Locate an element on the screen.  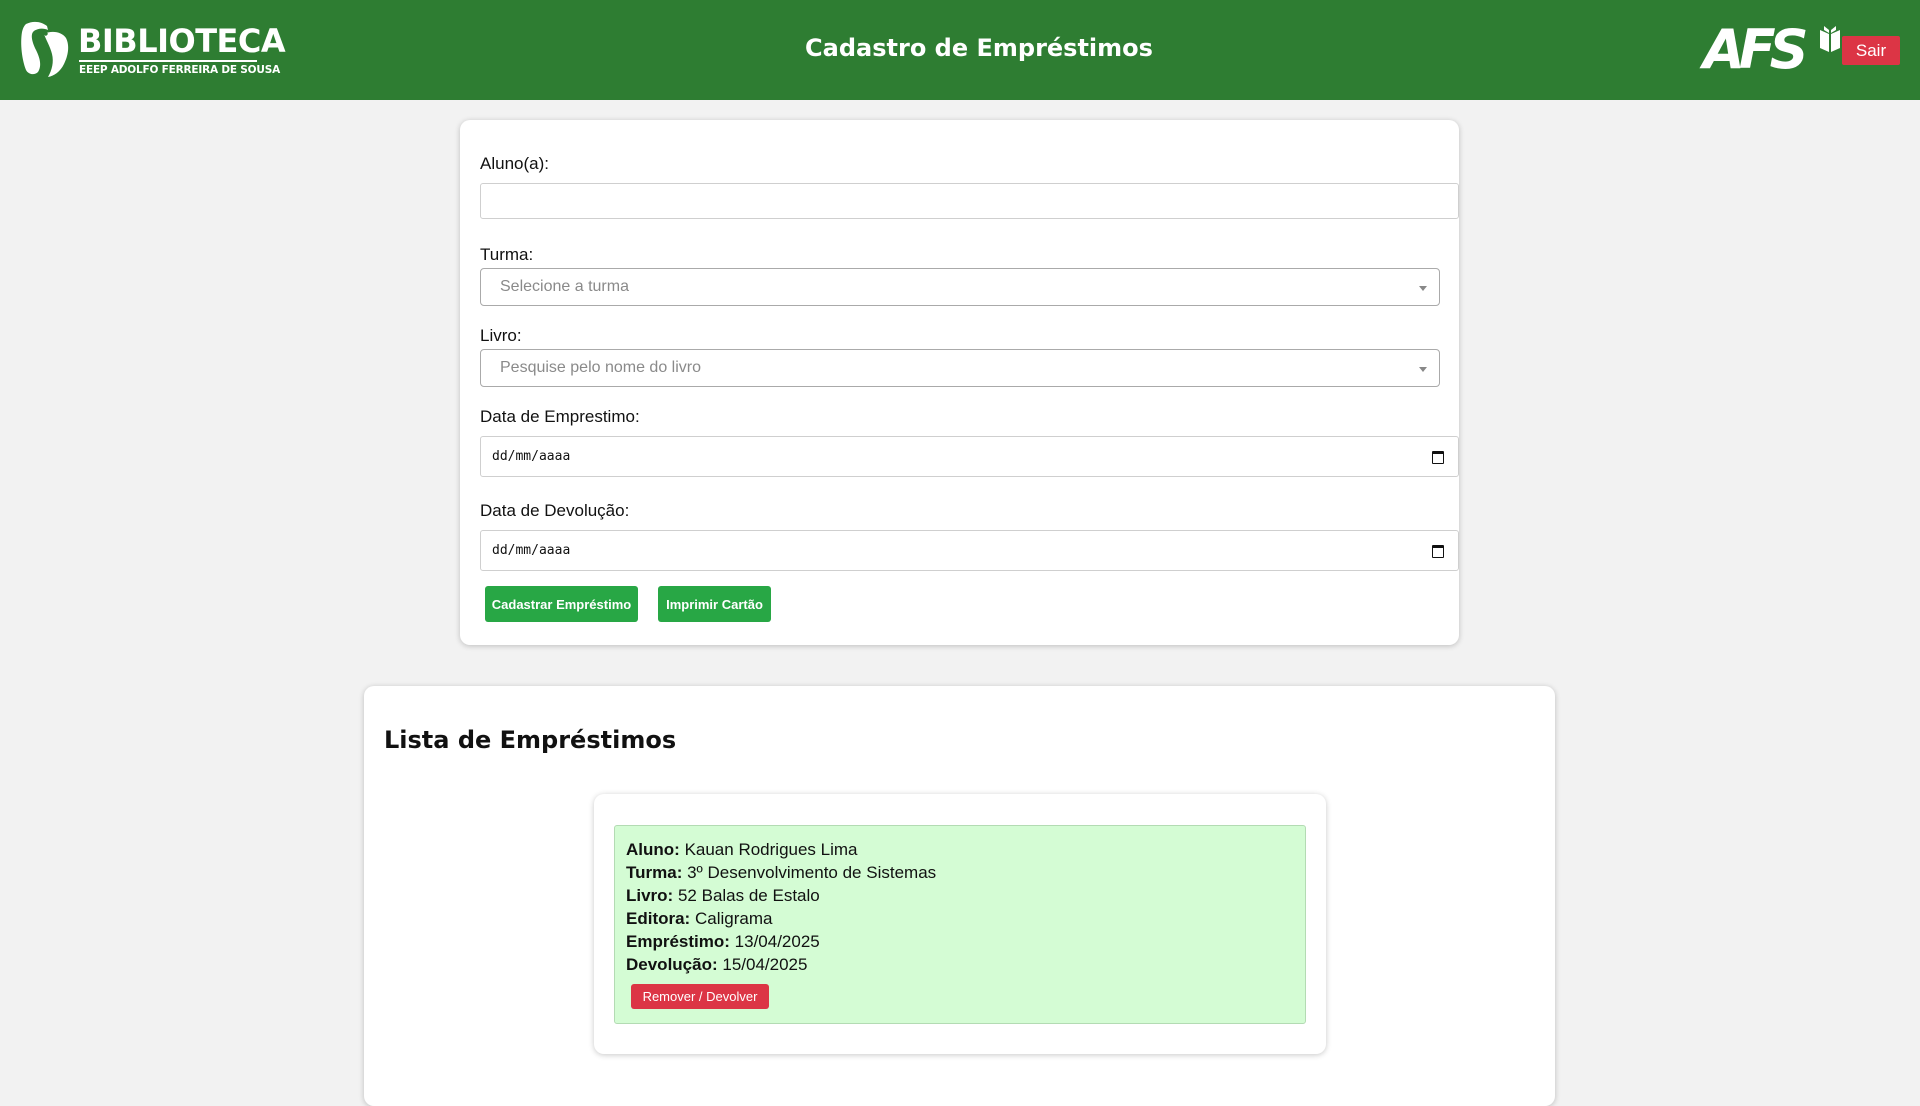
book-icon is located at coordinates (1830, 39).